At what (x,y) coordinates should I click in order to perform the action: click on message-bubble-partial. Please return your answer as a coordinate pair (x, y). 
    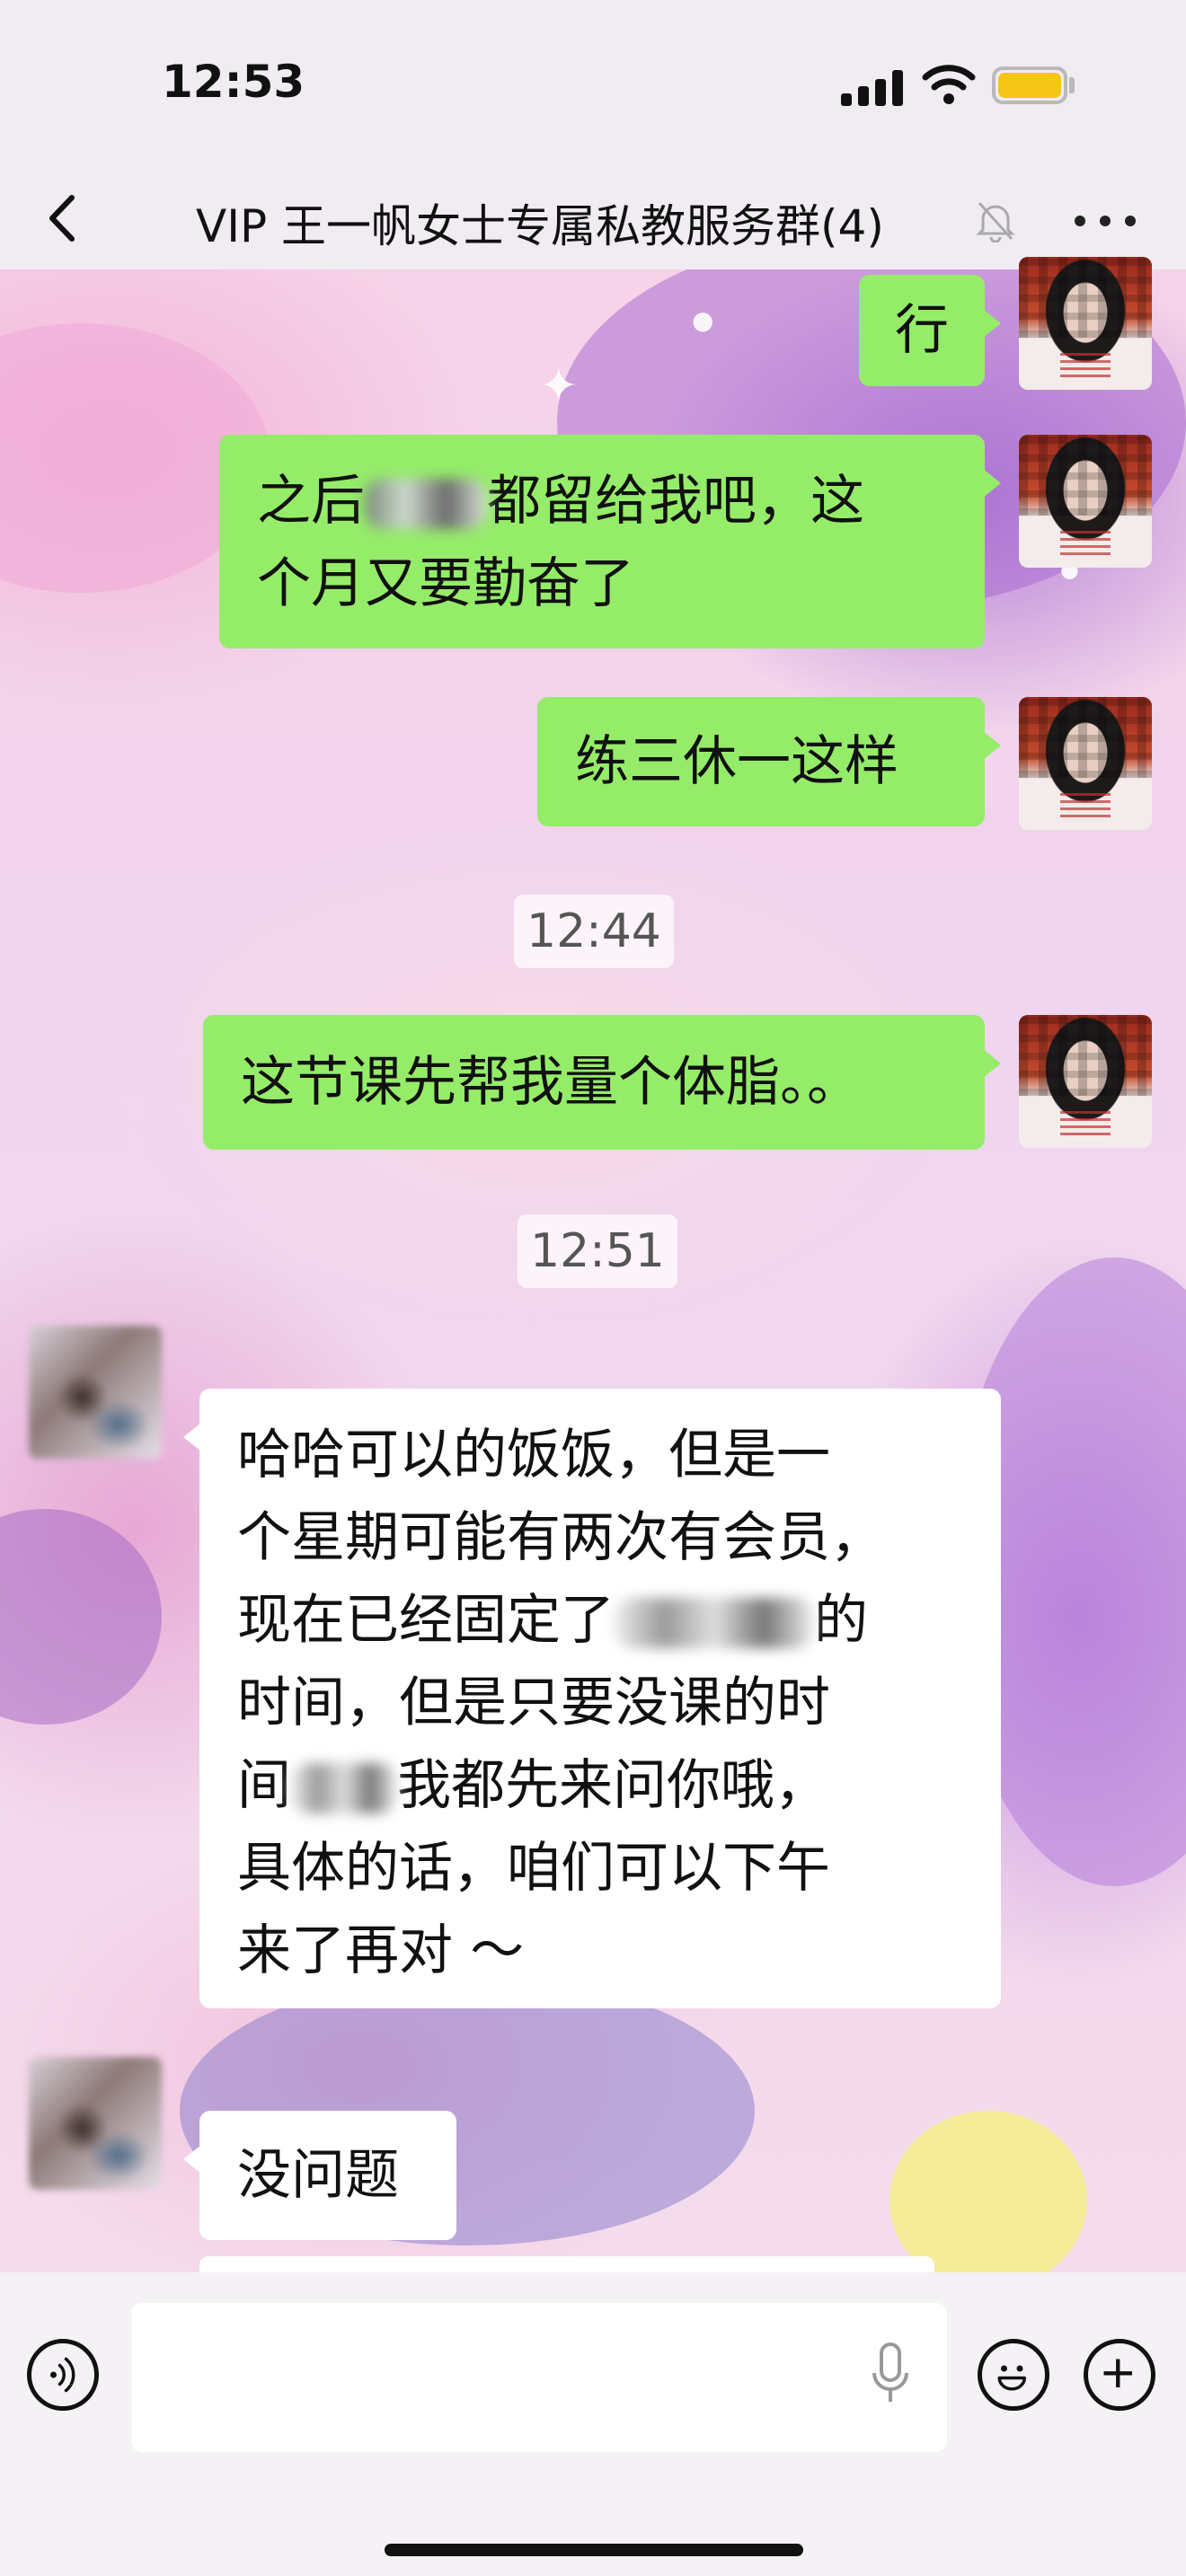
    Looking at the image, I should click on (566, 2264).